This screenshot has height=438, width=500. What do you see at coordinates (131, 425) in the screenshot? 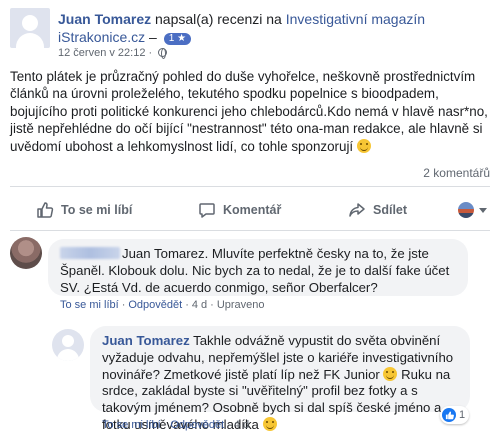
I see `reply-like-link: To se mi líbí` at bounding box center [131, 425].